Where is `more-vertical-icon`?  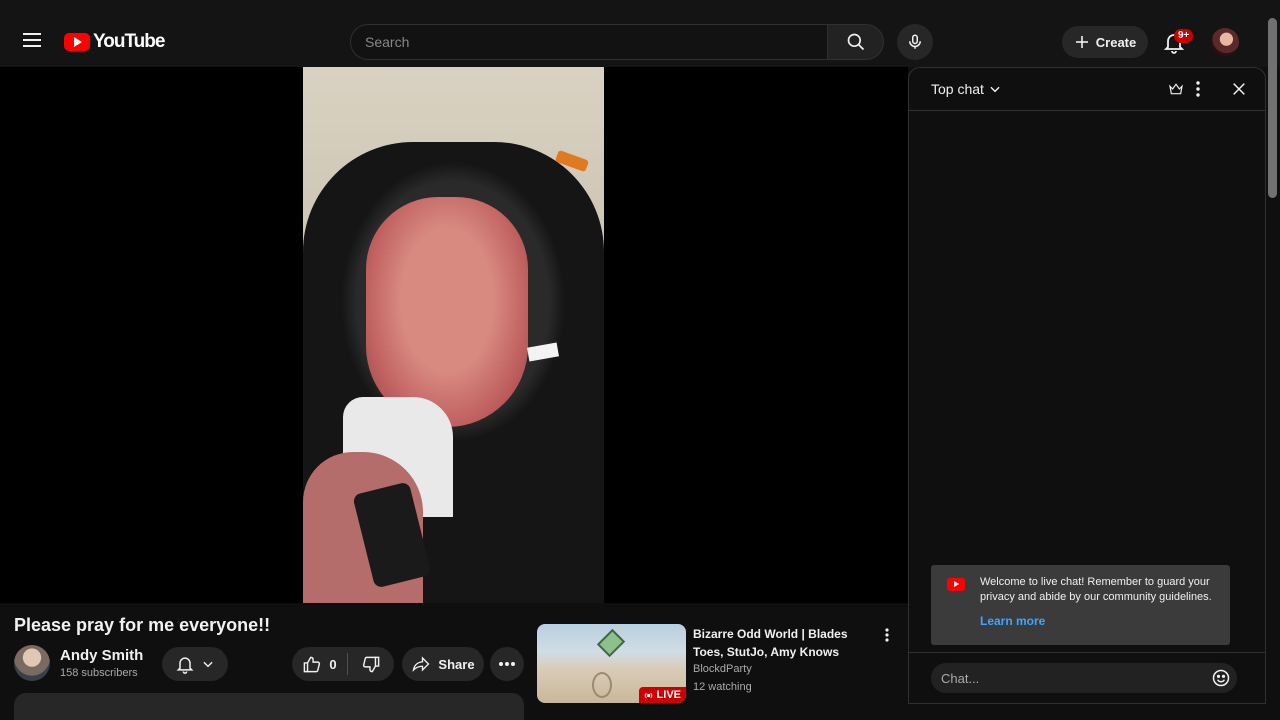 more-vertical-icon is located at coordinates (887, 635).